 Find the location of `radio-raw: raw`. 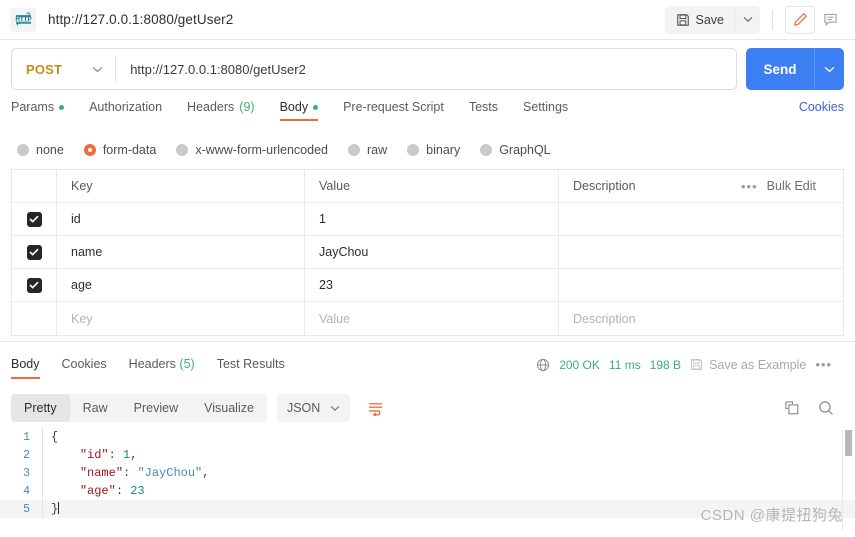

radio-raw: raw is located at coordinates (367, 150).